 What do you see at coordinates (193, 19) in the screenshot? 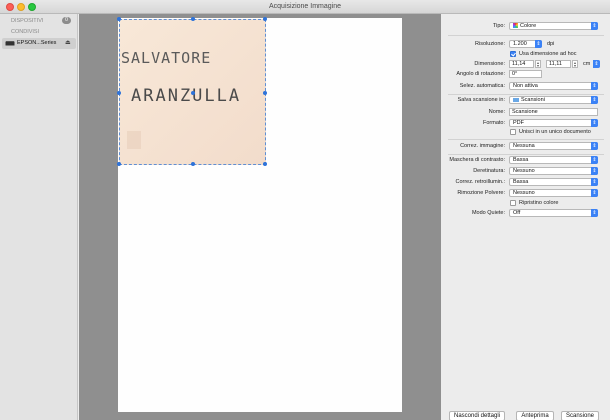
I see `selection-handle-top` at bounding box center [193, 19].